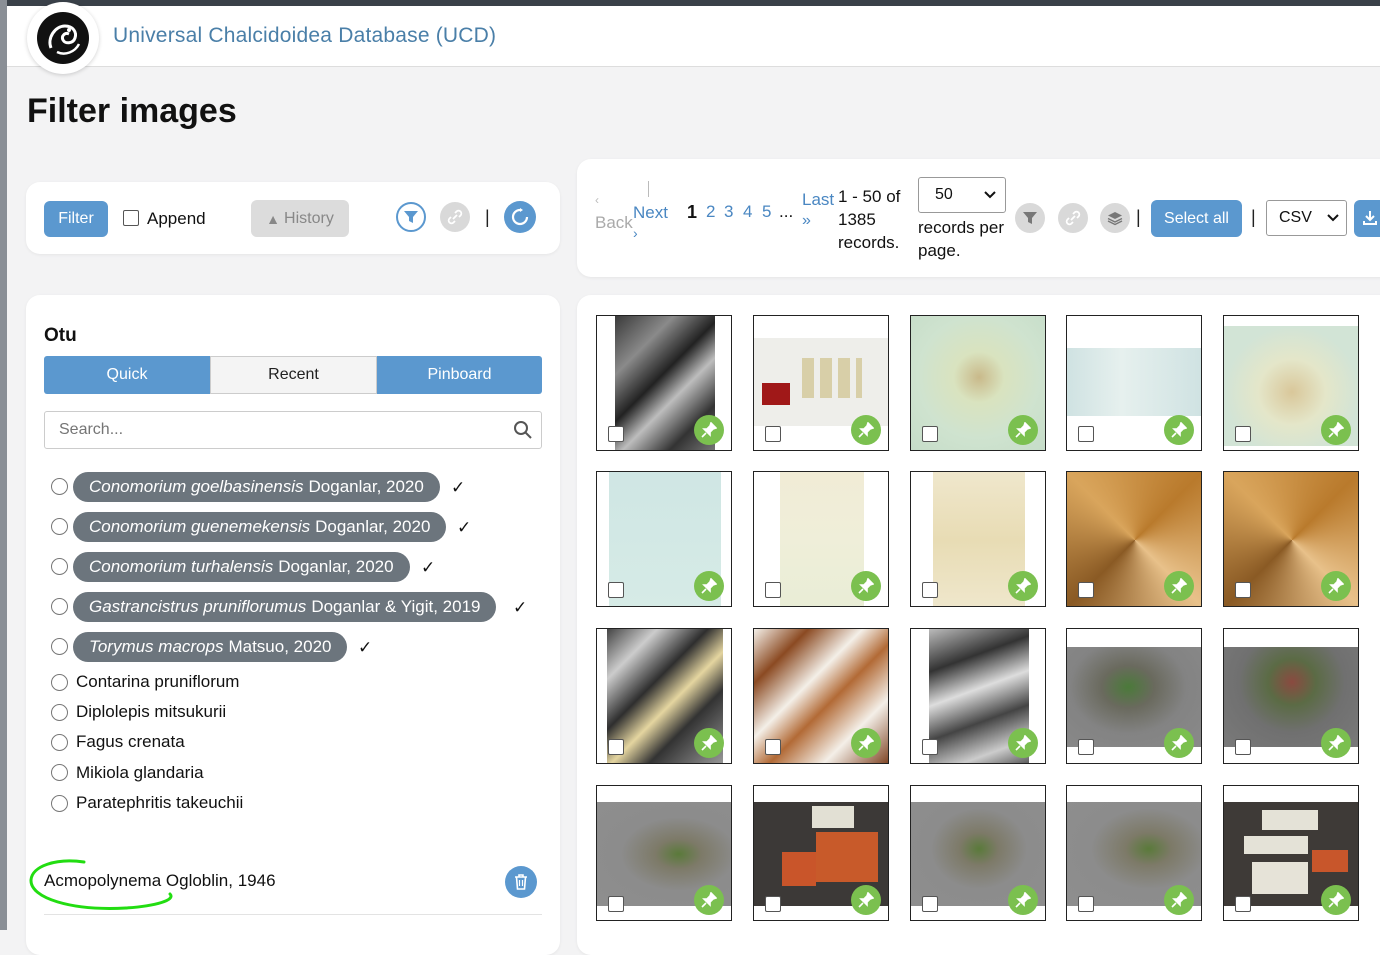 The image size is (1380, 955). What do you see at coordinates (304, 36) in the screenshot?
I see `app-title: Universal Chalcidoidea Database (UCD)` at bounding box center [304, 36].